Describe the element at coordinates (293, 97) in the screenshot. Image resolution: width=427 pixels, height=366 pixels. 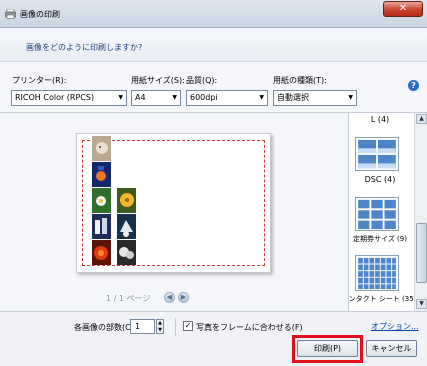
I see `paper-type-value: 自動選択` at that location.